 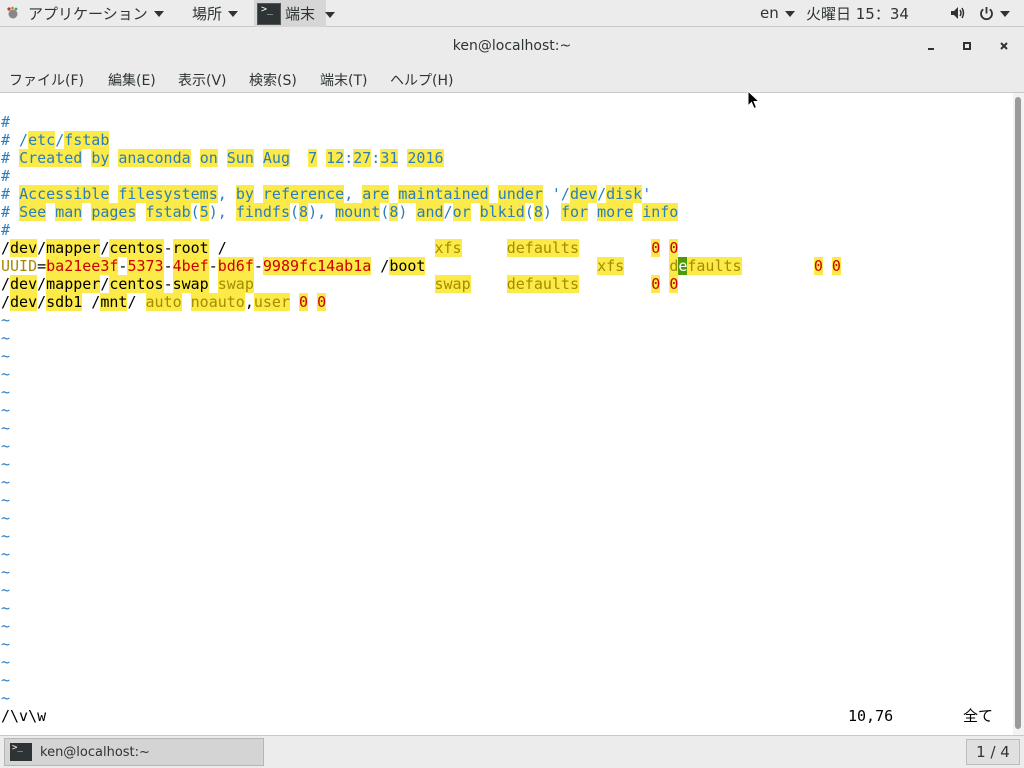 I want to click on file-line: /dev/sdb1 /mnt/ auto noauto,user 0 0, so click(x=164, y=302).